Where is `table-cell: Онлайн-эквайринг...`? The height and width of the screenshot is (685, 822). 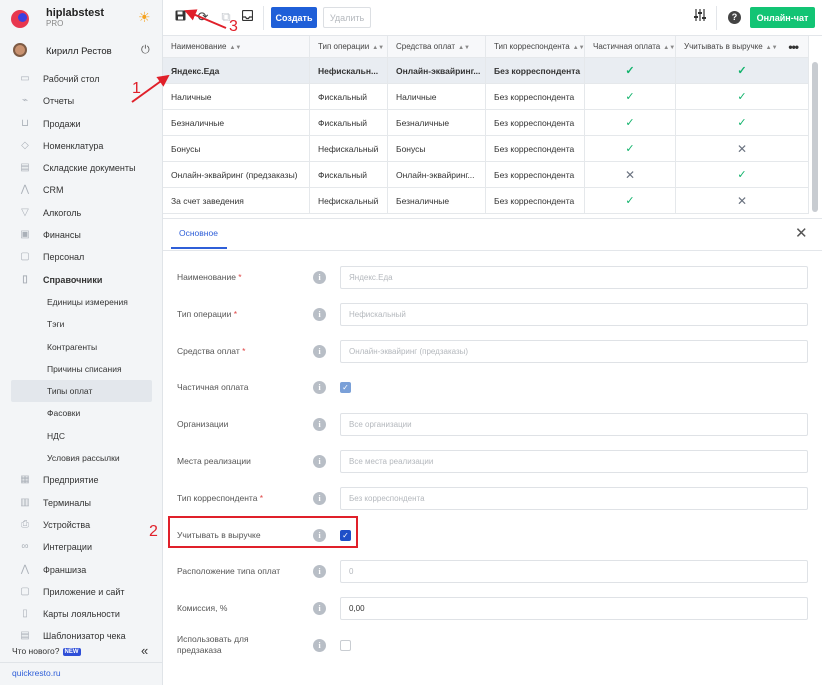 table-cell: Онлайн-эквайринг... is located at coordinates (437, 174).